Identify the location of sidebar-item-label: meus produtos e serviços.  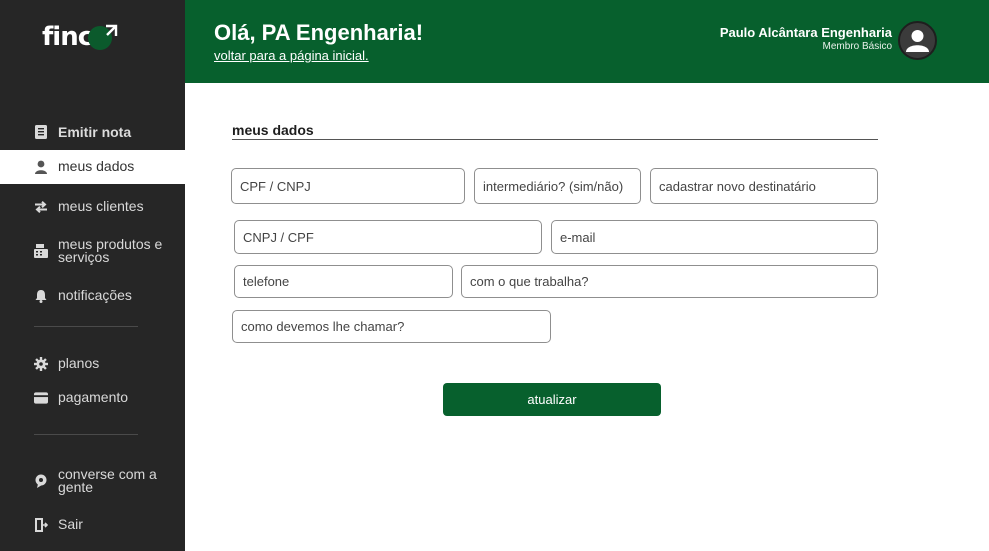
(110, 250).